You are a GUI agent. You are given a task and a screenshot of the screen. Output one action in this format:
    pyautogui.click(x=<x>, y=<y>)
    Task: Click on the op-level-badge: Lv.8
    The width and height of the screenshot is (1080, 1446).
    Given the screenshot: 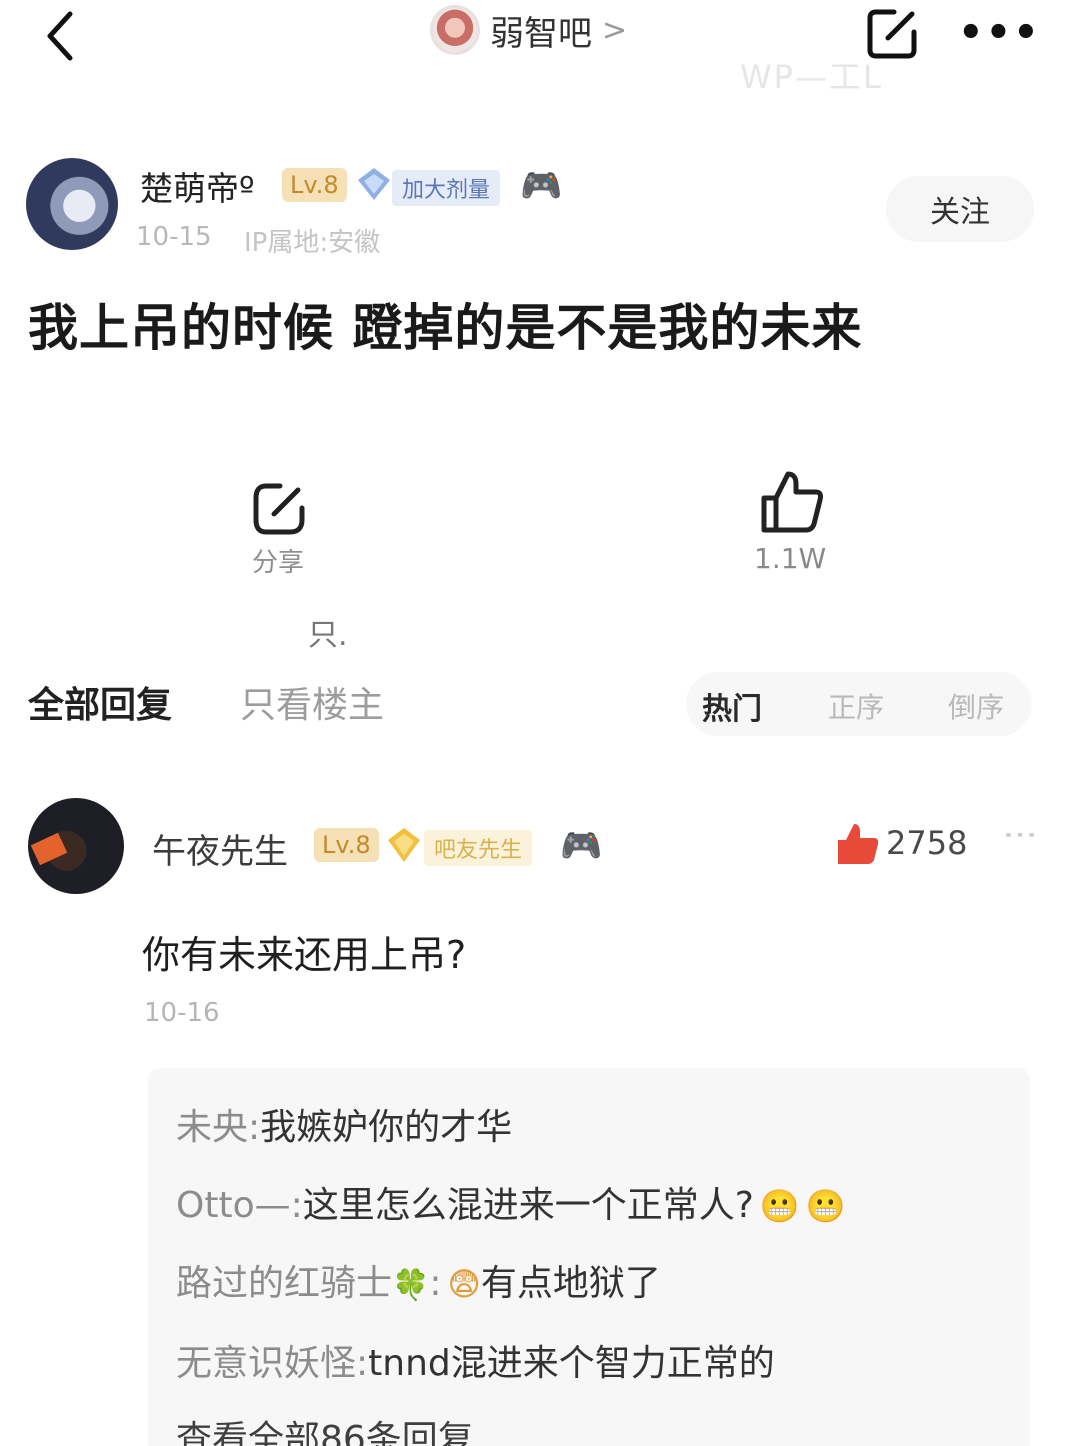 What is the action you would take?
    pyautogui.click(x=314, y=185)
    